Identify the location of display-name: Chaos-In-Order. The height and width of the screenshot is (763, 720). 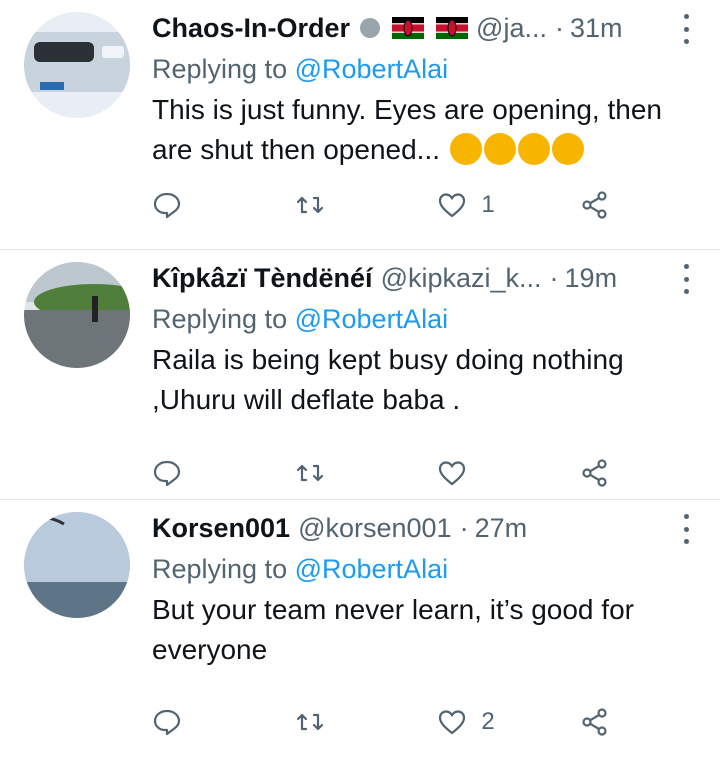
(251, 28).